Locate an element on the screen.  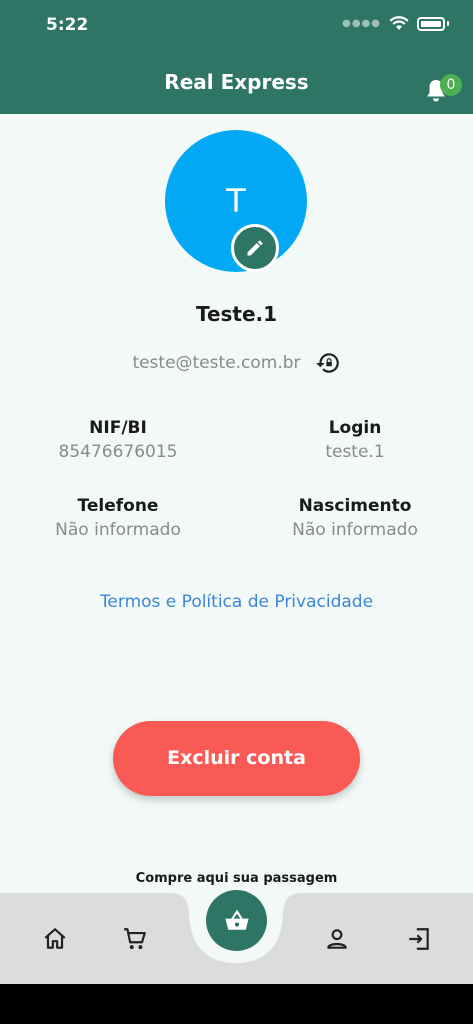
buy-caption: Compre aqui sua passagem is located at coordinates (236, 878).